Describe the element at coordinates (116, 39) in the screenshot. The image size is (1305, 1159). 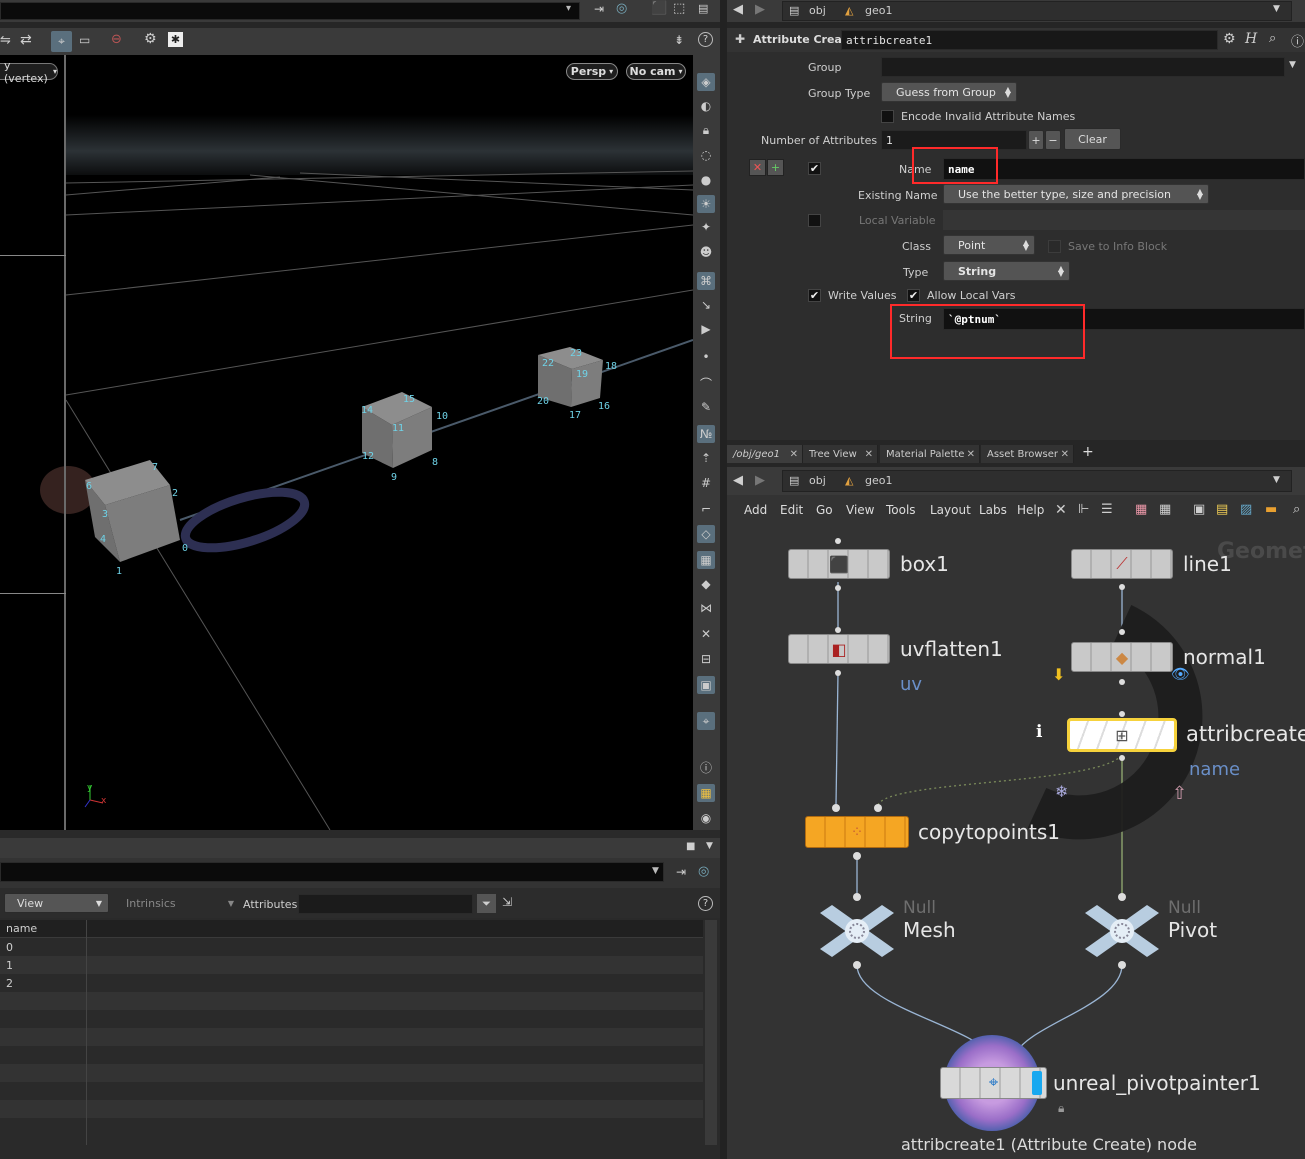
I see `stop-icon: ⊖` at that location.